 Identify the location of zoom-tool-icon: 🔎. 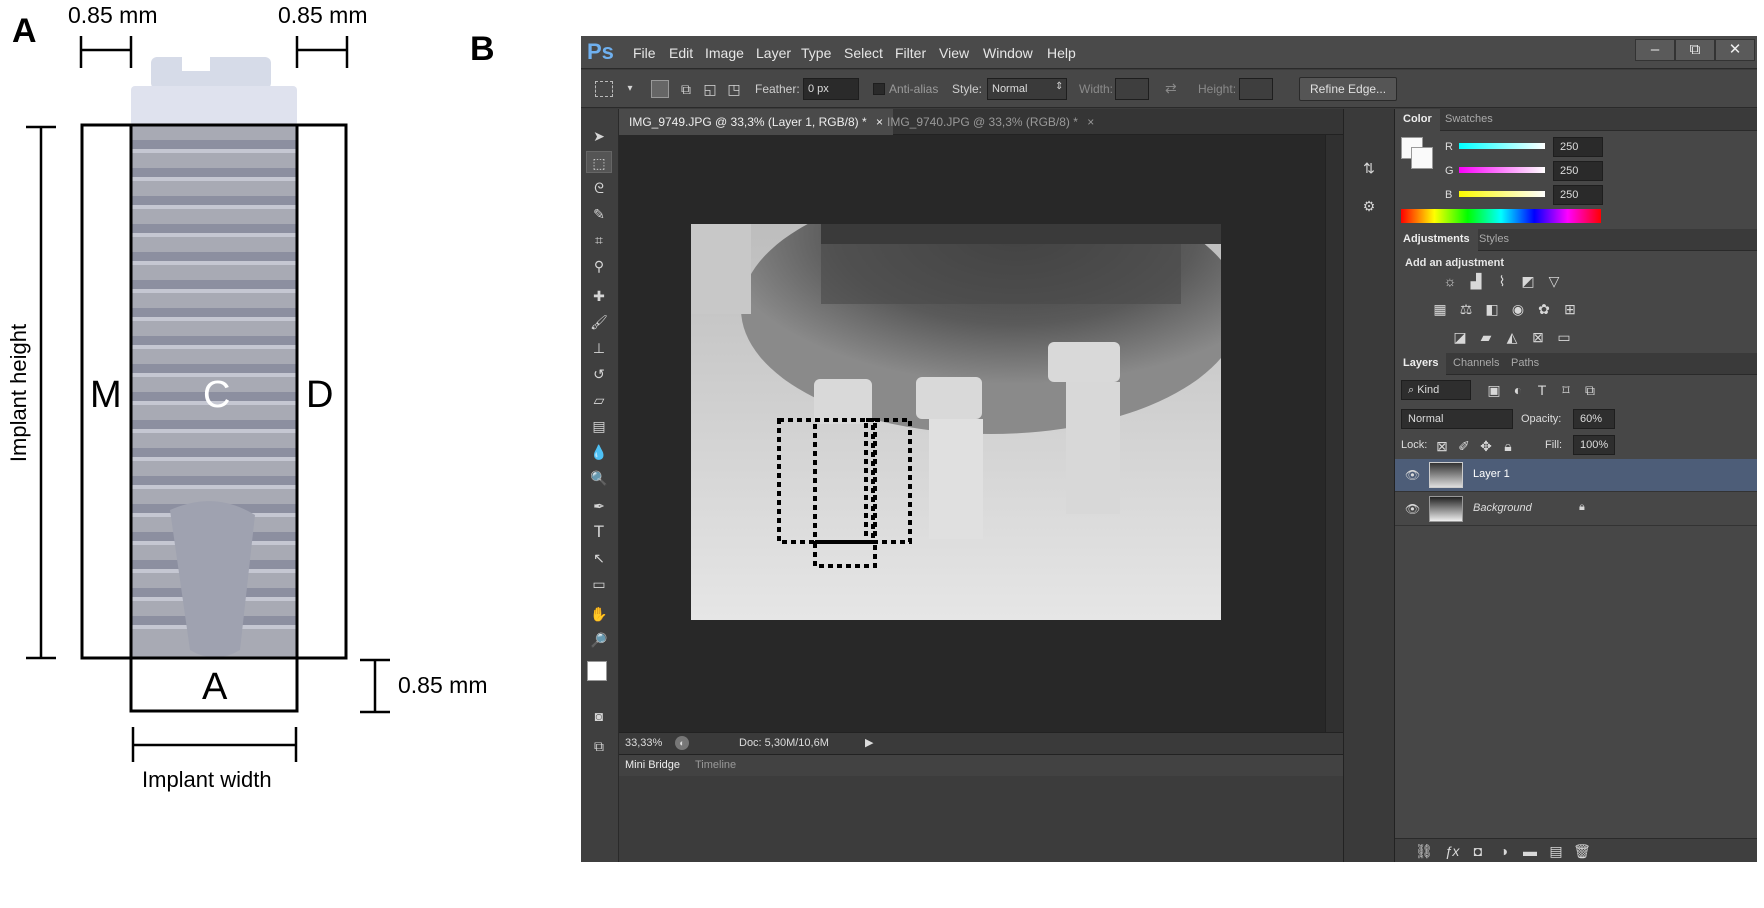
(599, 640).